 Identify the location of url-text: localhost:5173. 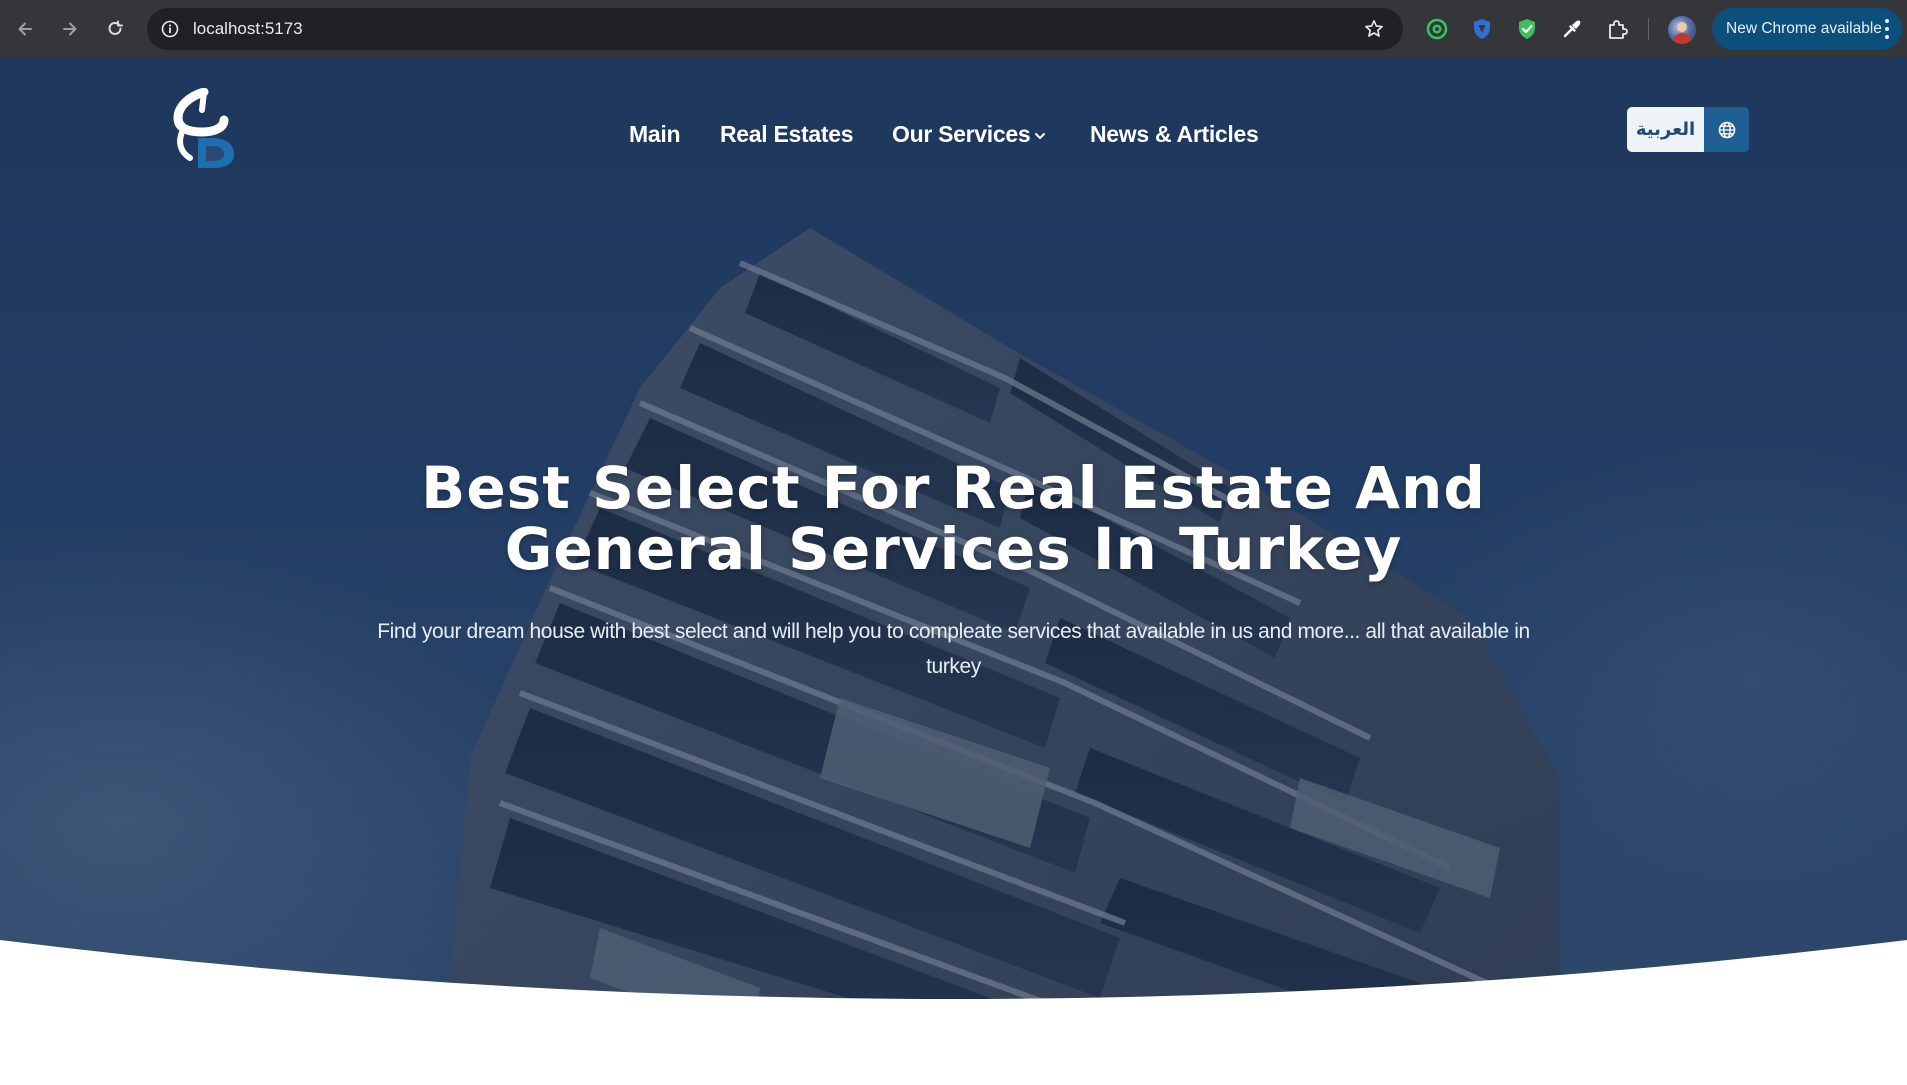
(248, 29).